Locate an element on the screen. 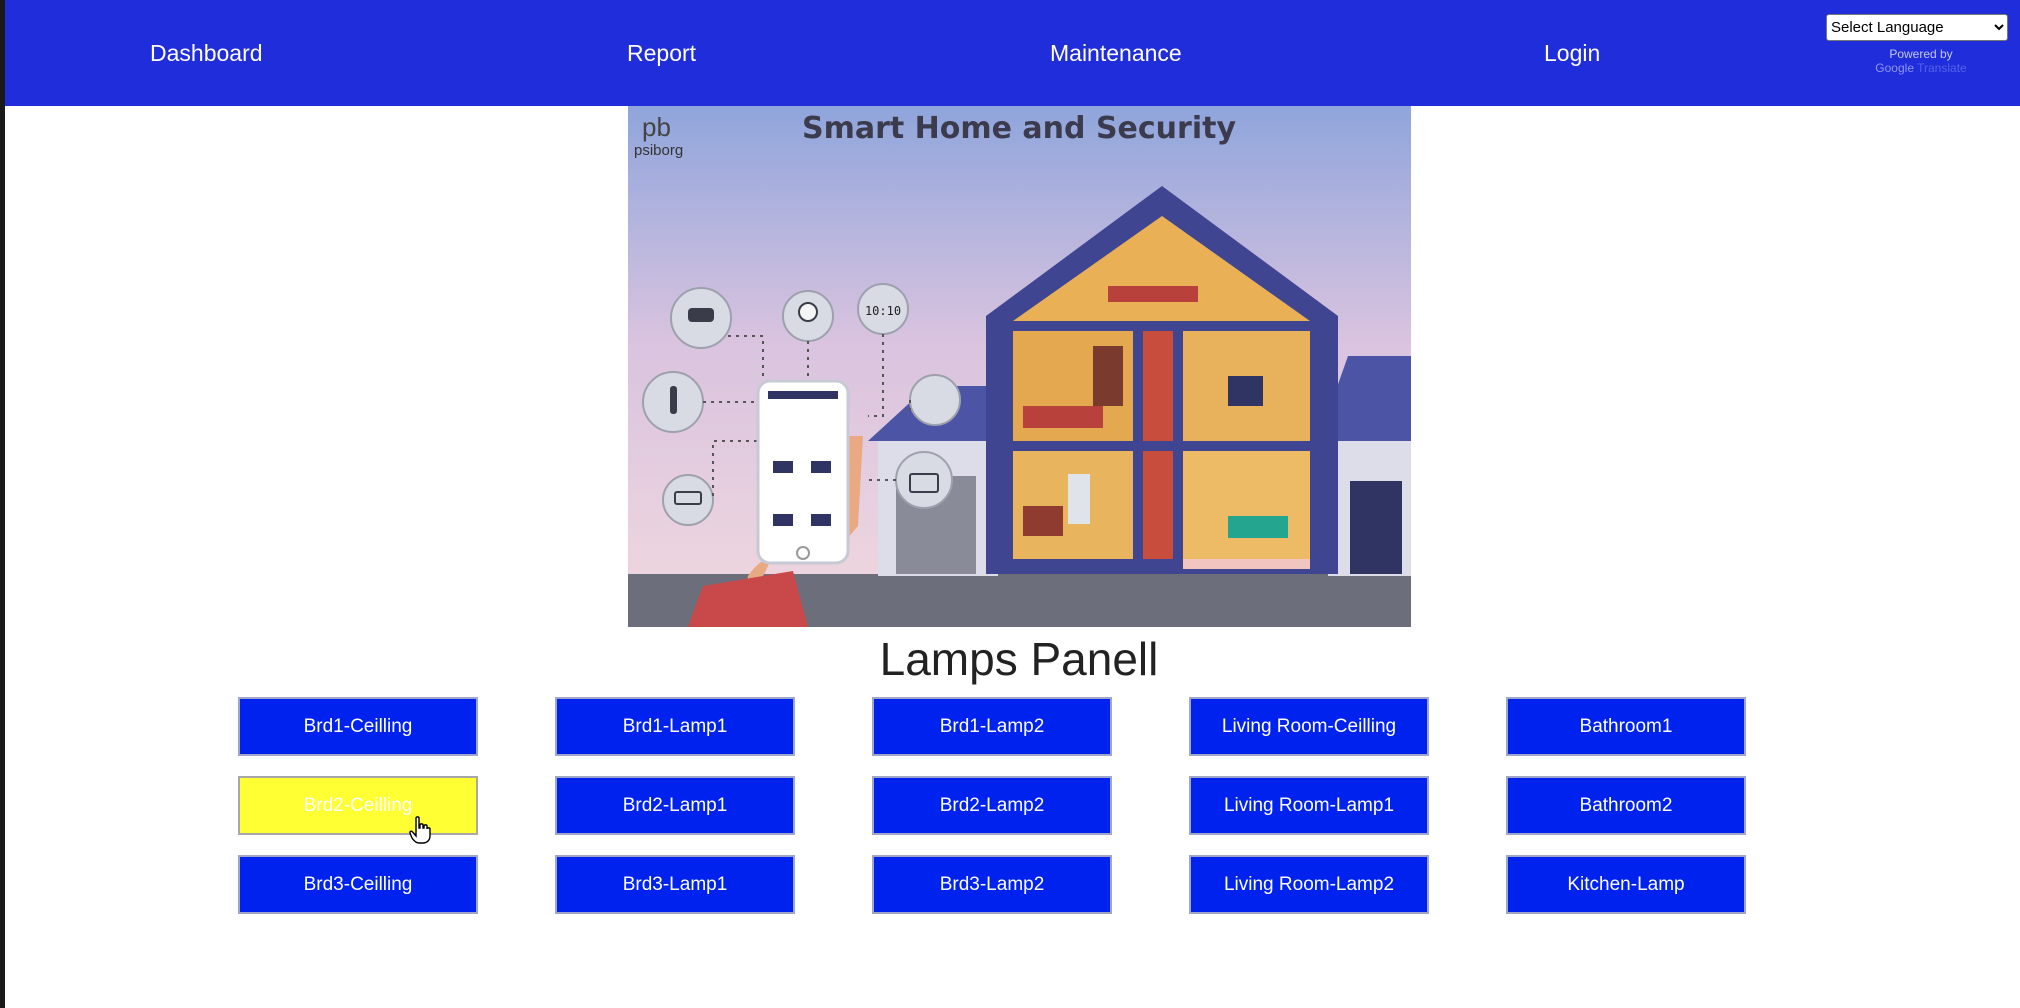 This screenshot has height=1008, width=2020. pointer-hand-cursor-icon is located at coordinates (420, 830).